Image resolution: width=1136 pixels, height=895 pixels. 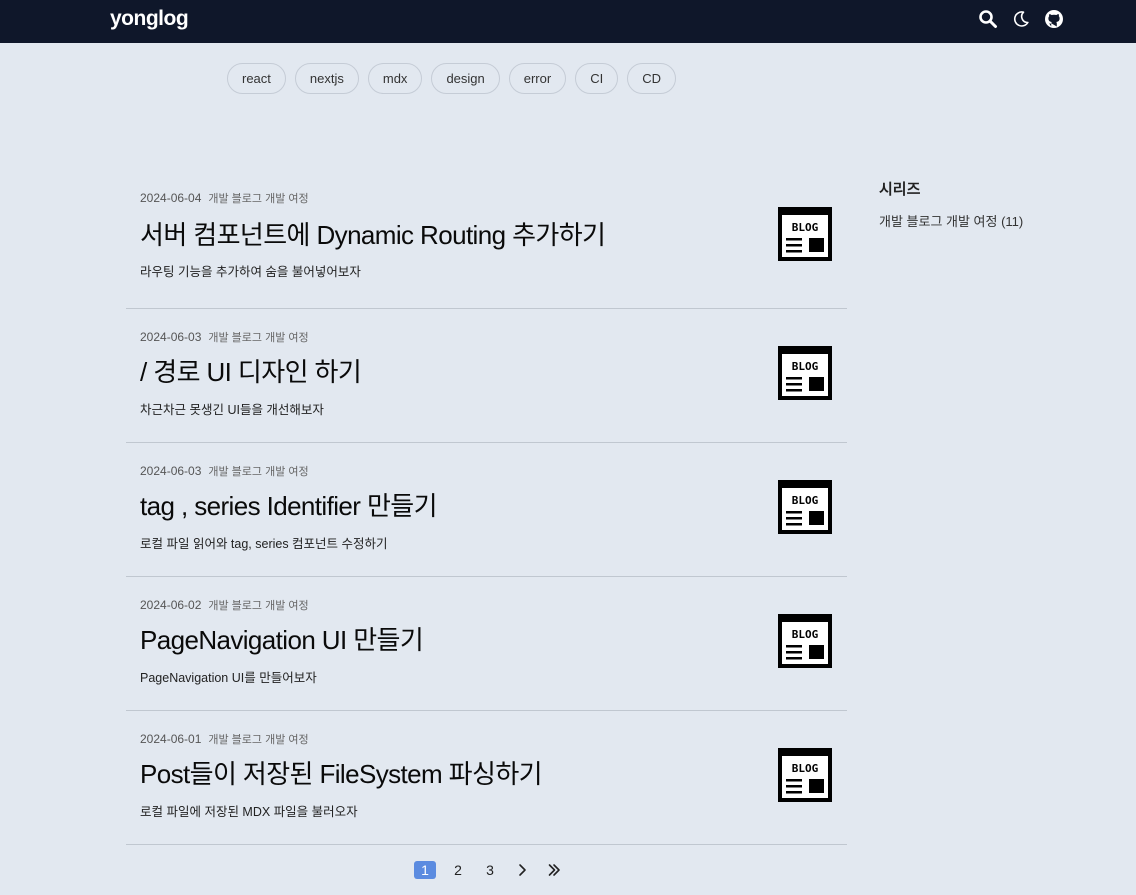 I want to click on top-navbar: yonglog, so click(x=568, y=21).